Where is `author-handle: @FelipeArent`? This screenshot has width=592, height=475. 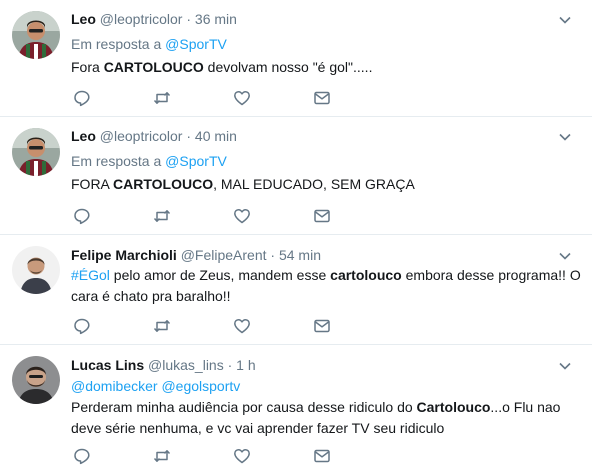 author-handle: @FelipeArent is located at coordinates (224, 255).